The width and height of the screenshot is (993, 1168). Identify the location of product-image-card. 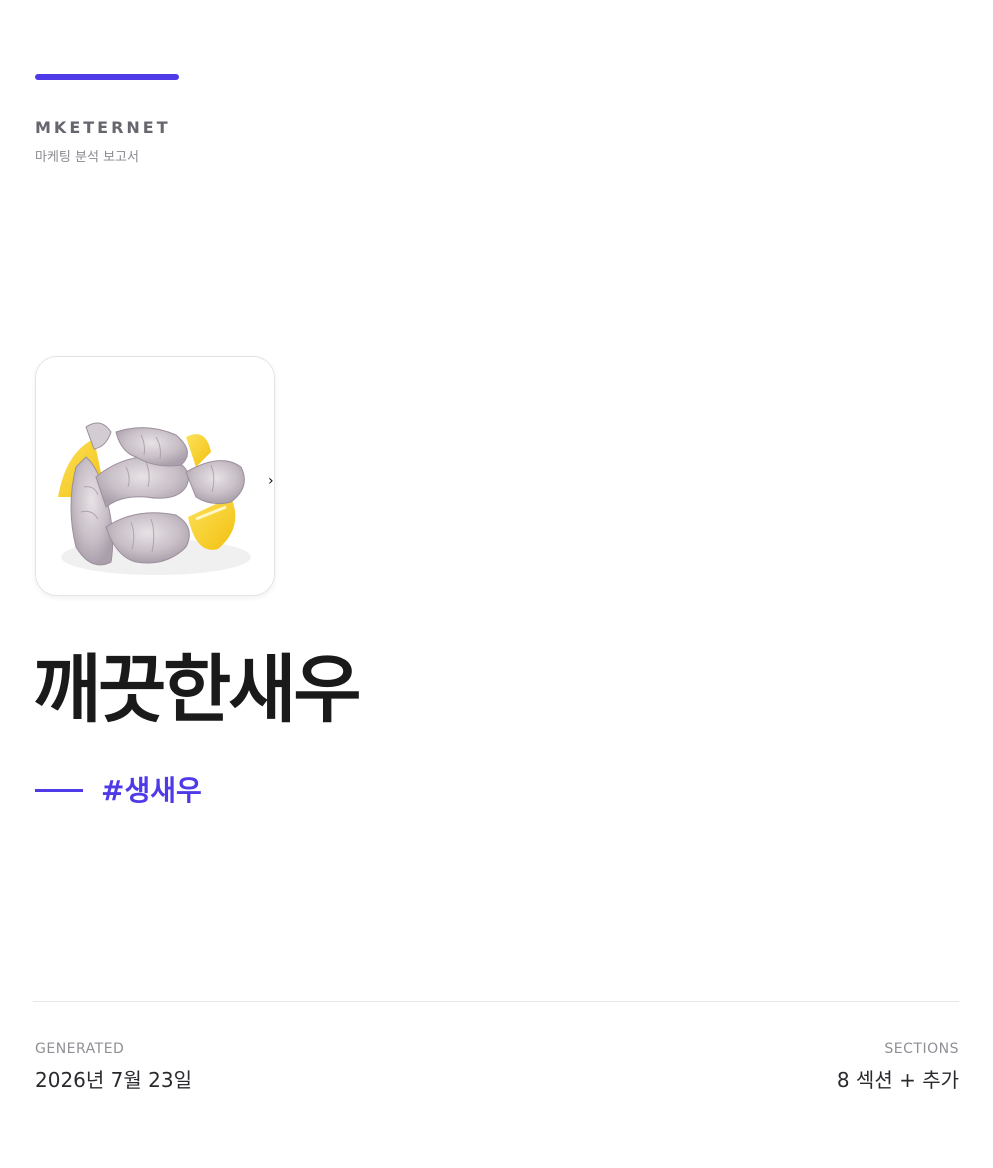
(155, 476).